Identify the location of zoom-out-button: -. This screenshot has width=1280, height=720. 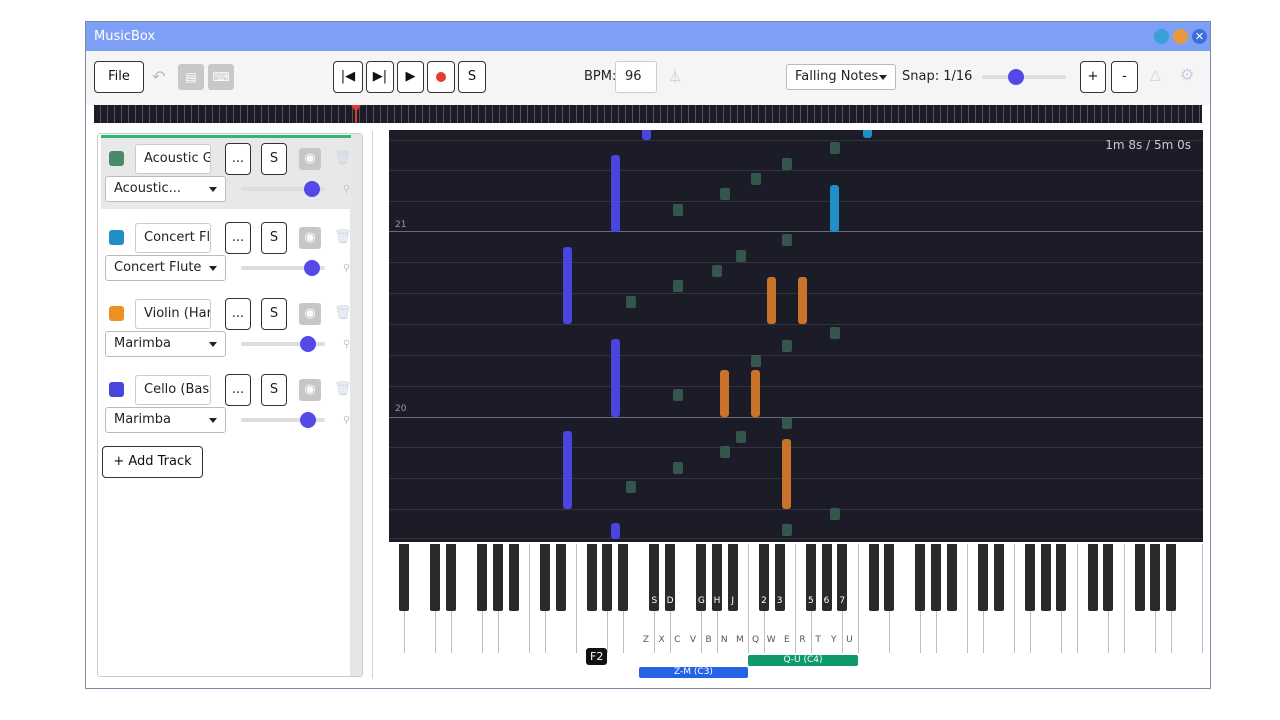
(1124, 77).